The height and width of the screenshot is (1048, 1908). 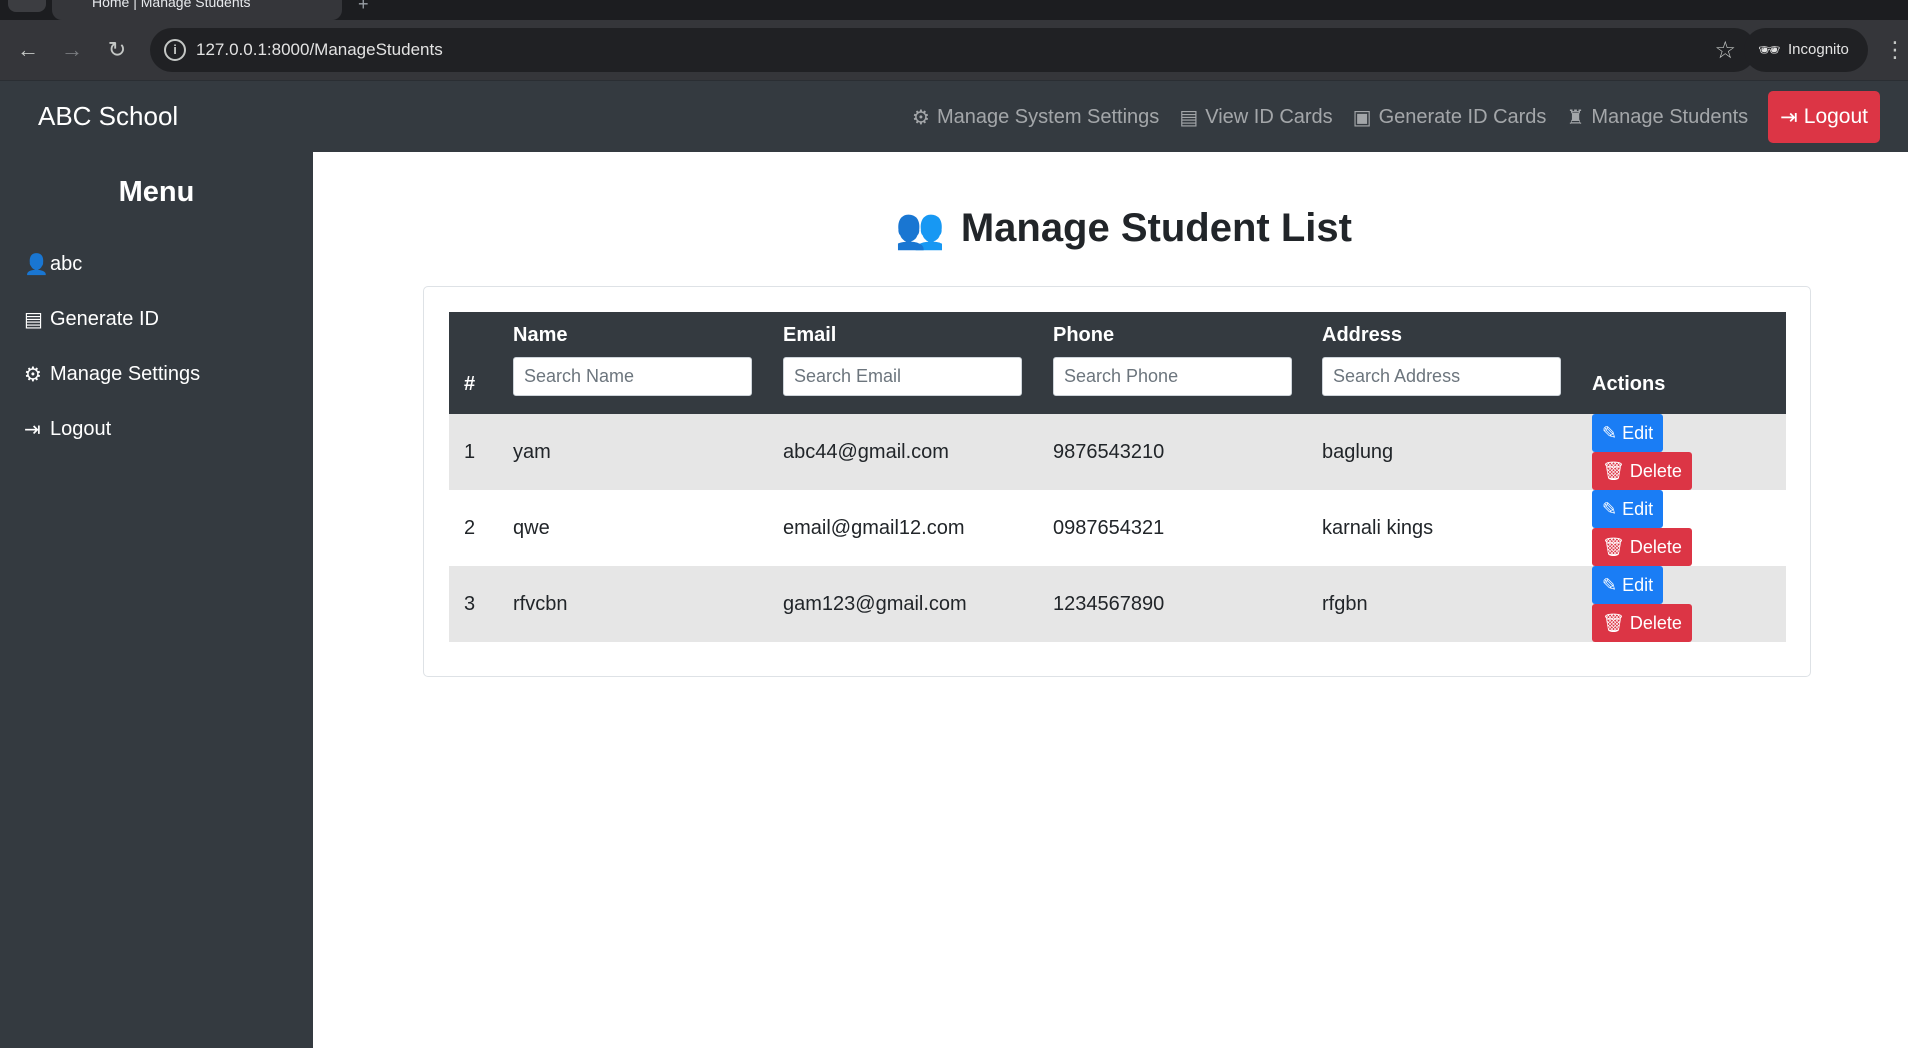 What do you see at coordinates (1358, 451) in the screenshot?
I see `cell-address: baglung` at bounding box center [1358, 451].